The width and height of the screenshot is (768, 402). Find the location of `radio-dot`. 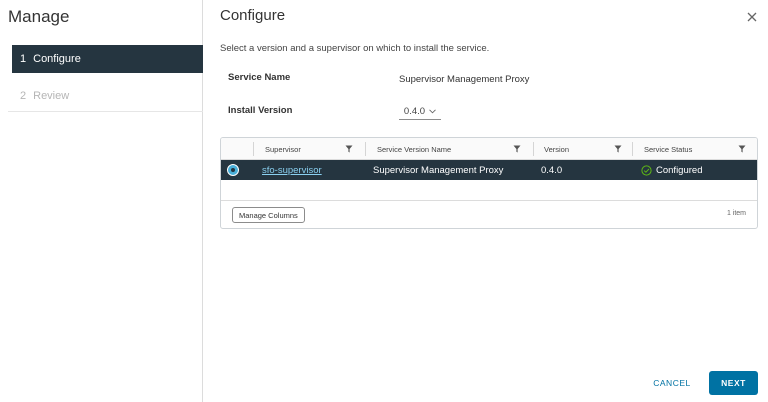

radio-dot is located at coordinates (233, 170).